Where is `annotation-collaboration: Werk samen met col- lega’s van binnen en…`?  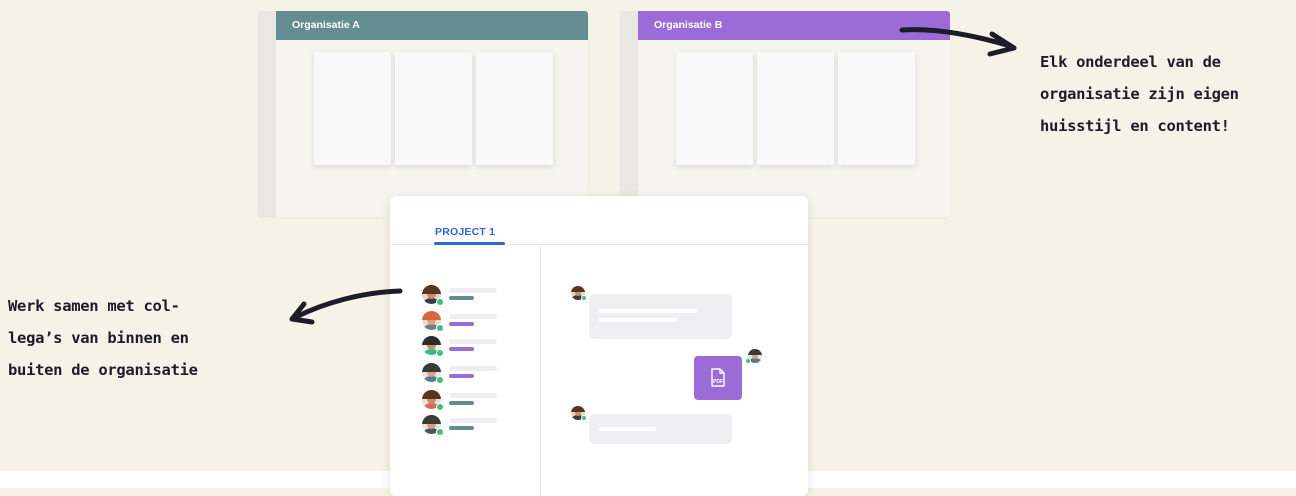 annotation-collaboration: Werk samen met col- lega’s van binnen en… is located at coordinates (103, 338).